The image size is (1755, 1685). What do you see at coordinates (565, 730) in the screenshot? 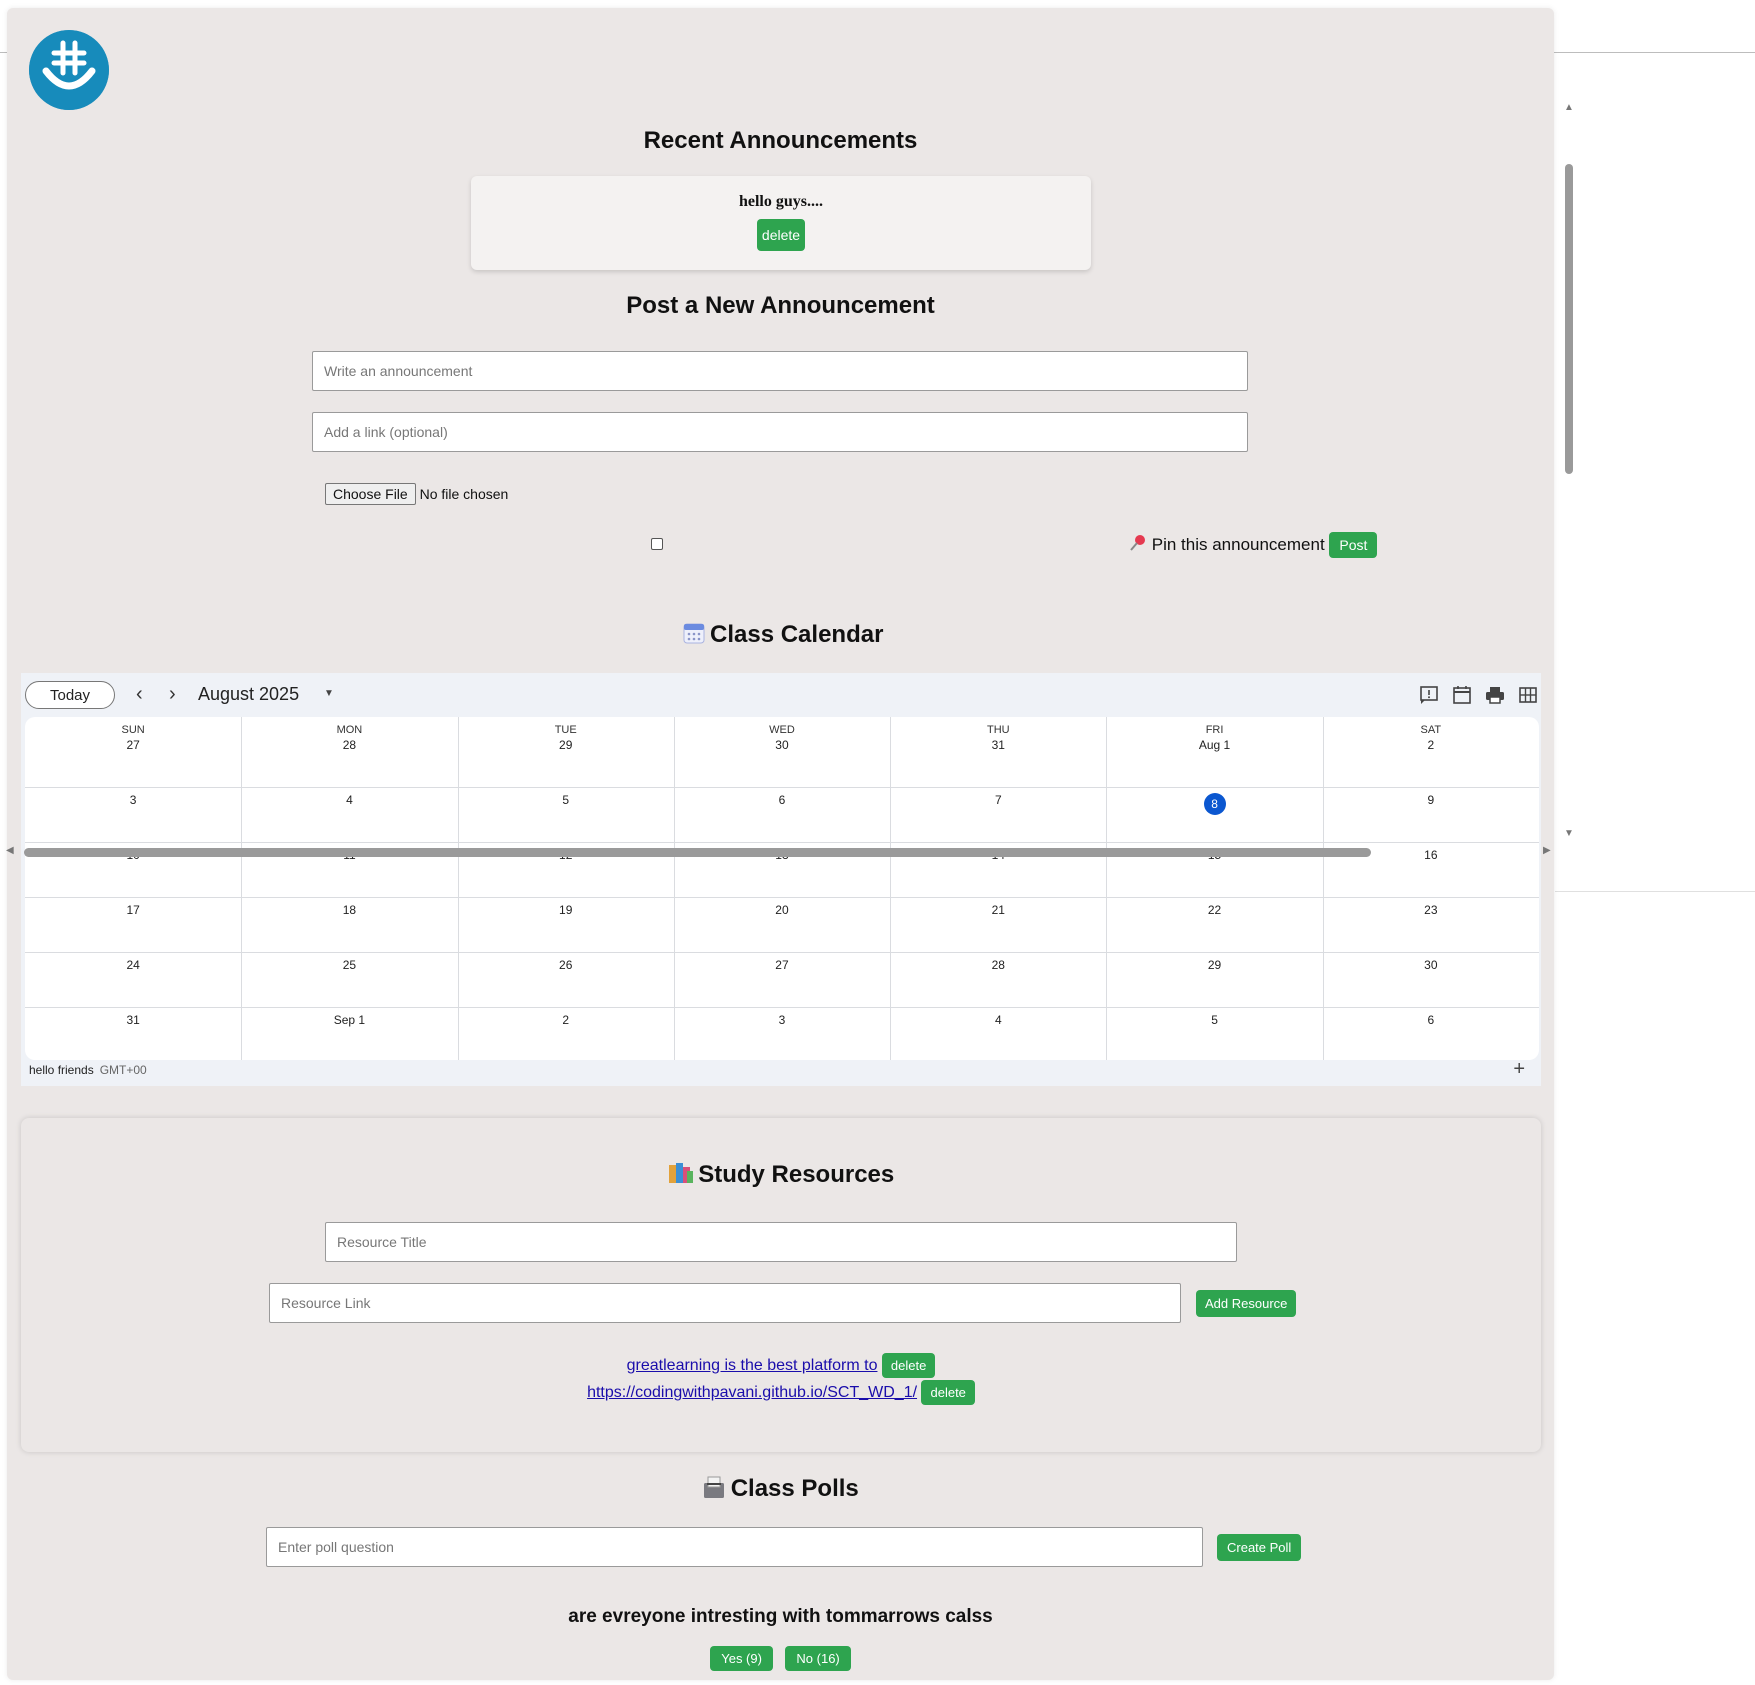
I see `day-of-week-label: TUE` at bounding box center [565, 730].